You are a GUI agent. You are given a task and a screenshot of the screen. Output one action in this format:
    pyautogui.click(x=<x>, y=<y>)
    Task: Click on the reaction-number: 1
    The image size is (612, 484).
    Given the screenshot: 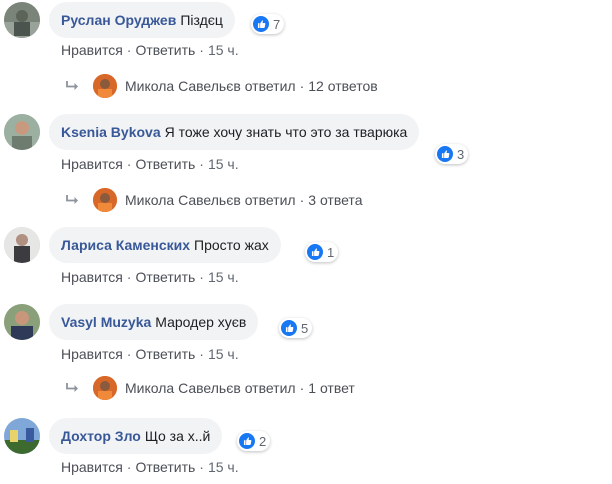 What is the action you would take?
    pyautogui.click(x=331, y=252)
    